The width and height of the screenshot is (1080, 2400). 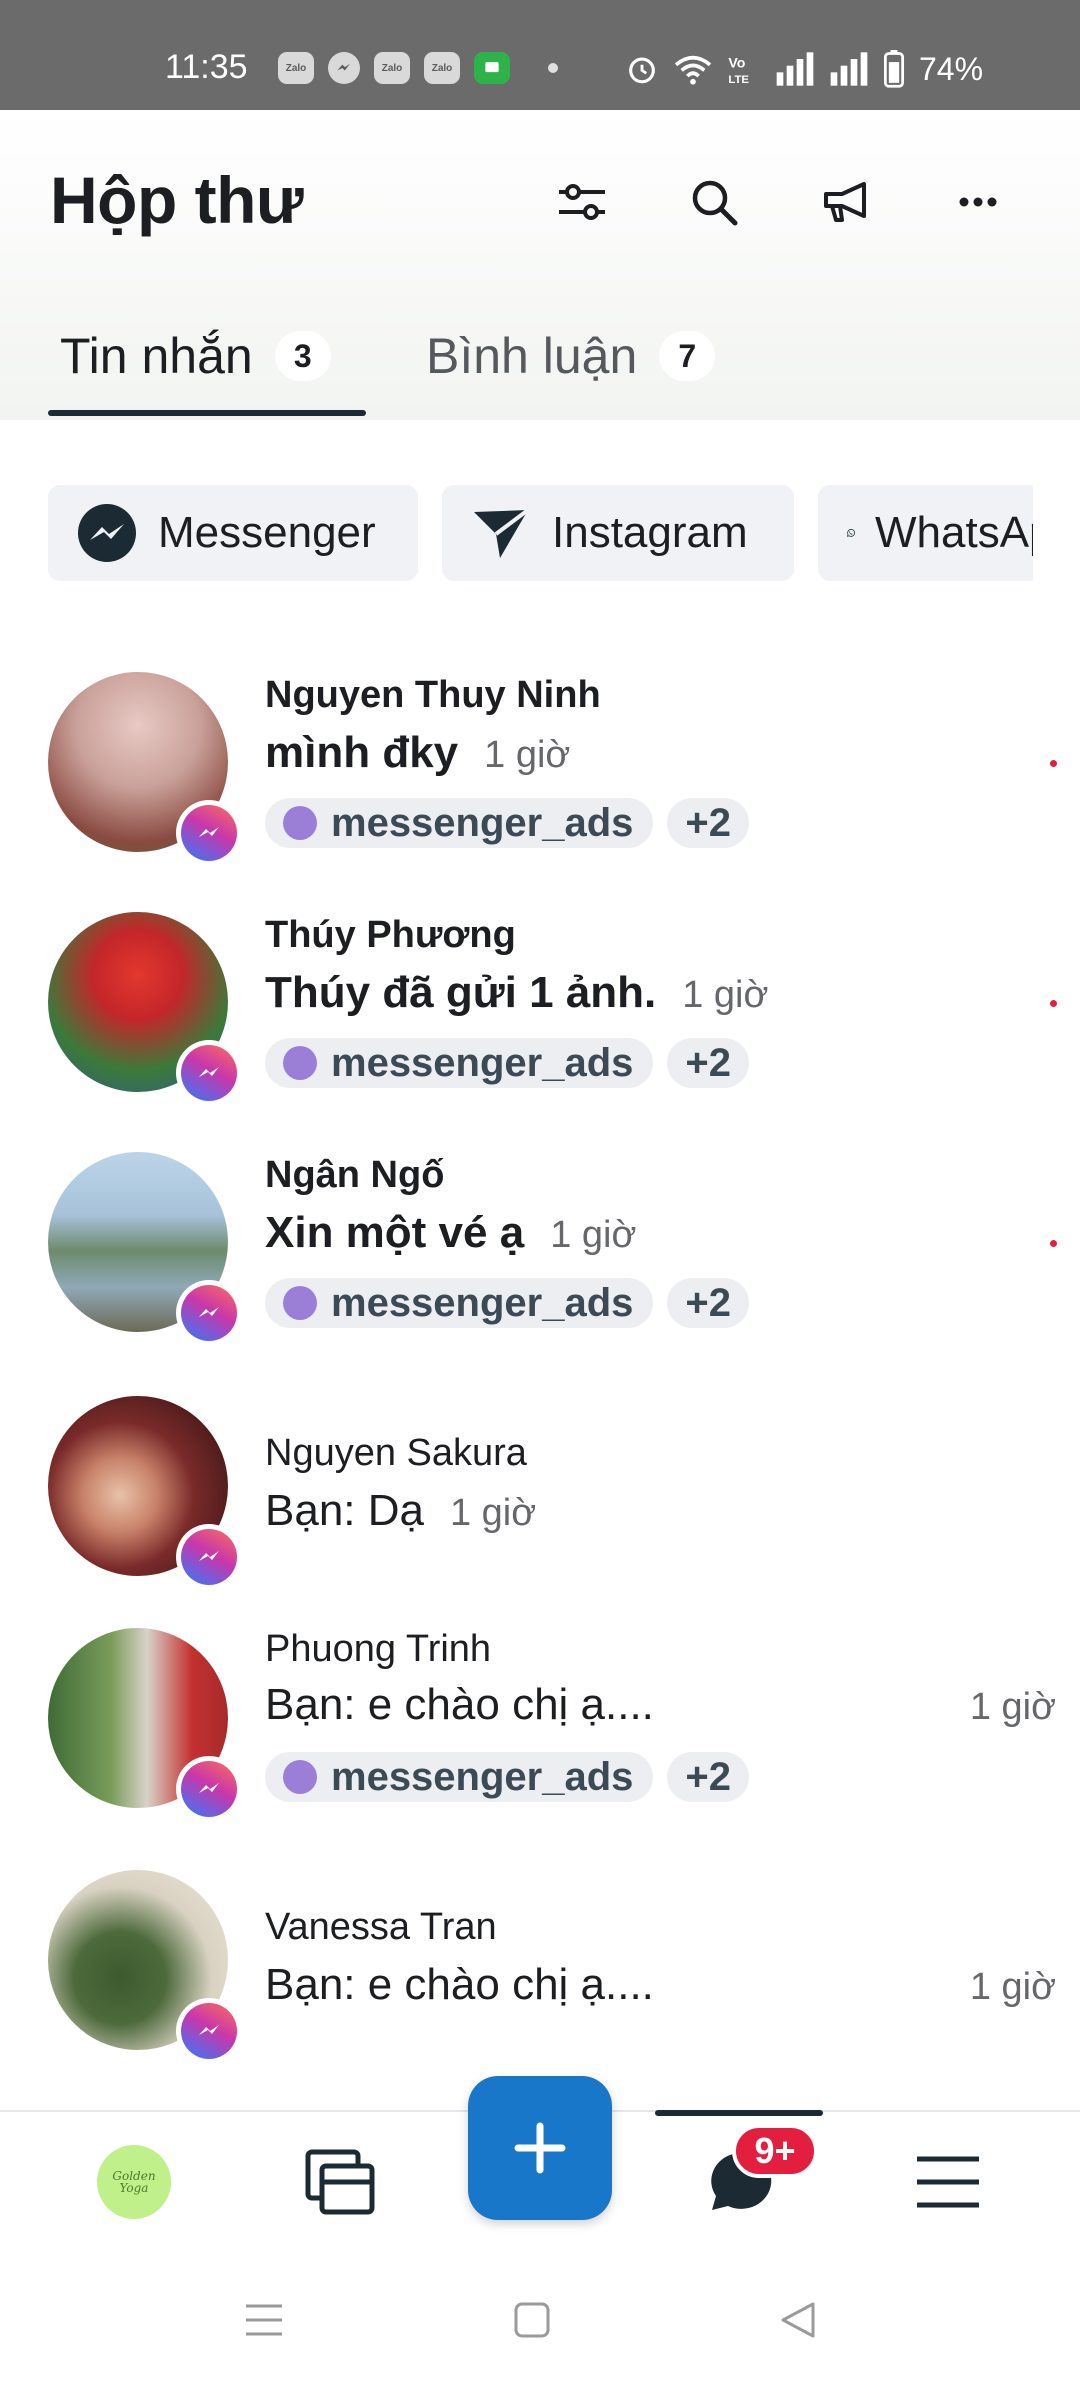 What do you see at coordinates (206, 67) in the screenshot?
I see `status-time: 11:35` at bounding box center [206, 67].